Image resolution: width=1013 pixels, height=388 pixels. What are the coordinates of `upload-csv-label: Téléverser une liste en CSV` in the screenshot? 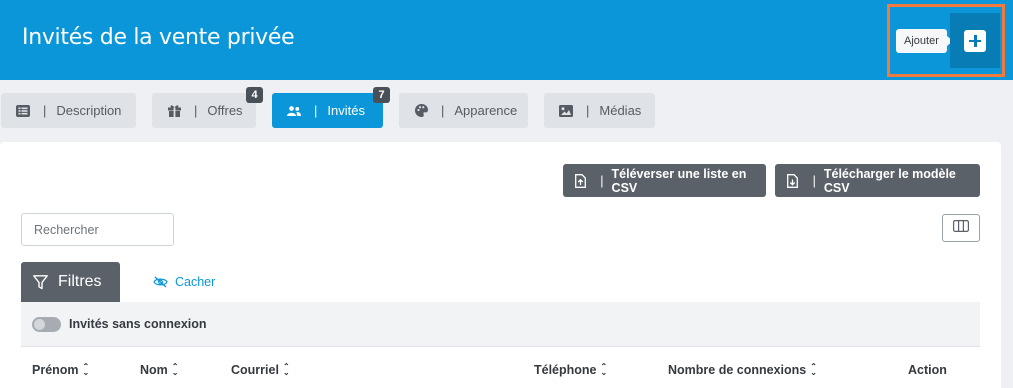 It's located at (679, 180).